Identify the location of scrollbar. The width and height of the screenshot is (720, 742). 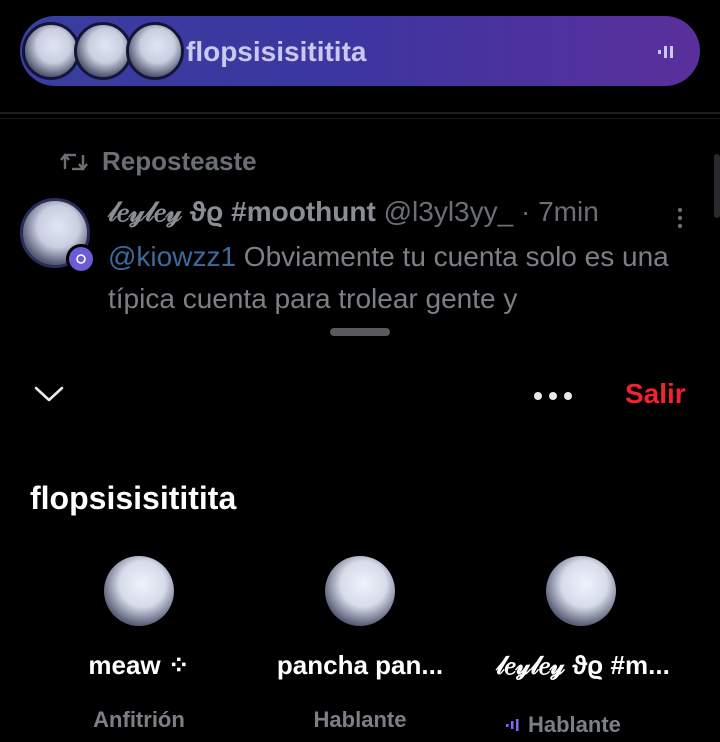
(717, 186).